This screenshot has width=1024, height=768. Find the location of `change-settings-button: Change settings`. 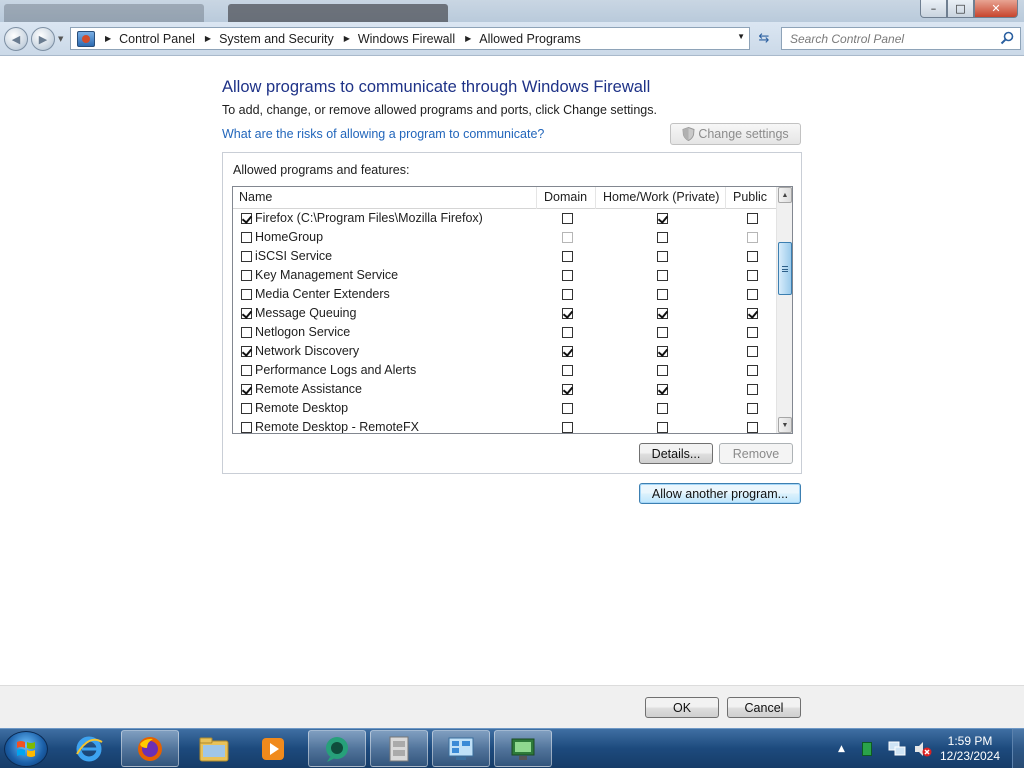

change-settings-button: Change settings is located at coordinates (735, 134).